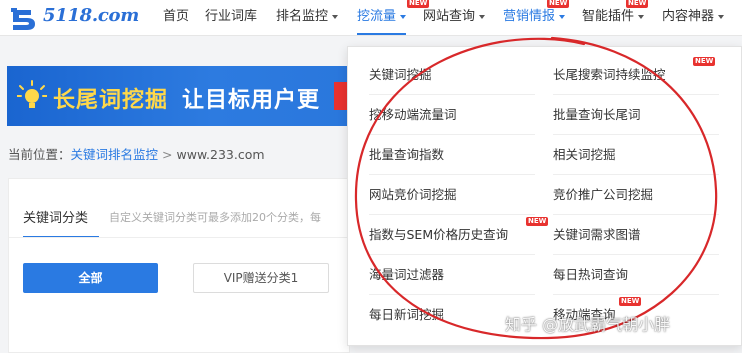 The height and width of the screenshot is (353, 742). What do you see at coordinates (608, 16) in the screenshot?
I see `nav-label: 智能插件` at bounding box center [608, 16].